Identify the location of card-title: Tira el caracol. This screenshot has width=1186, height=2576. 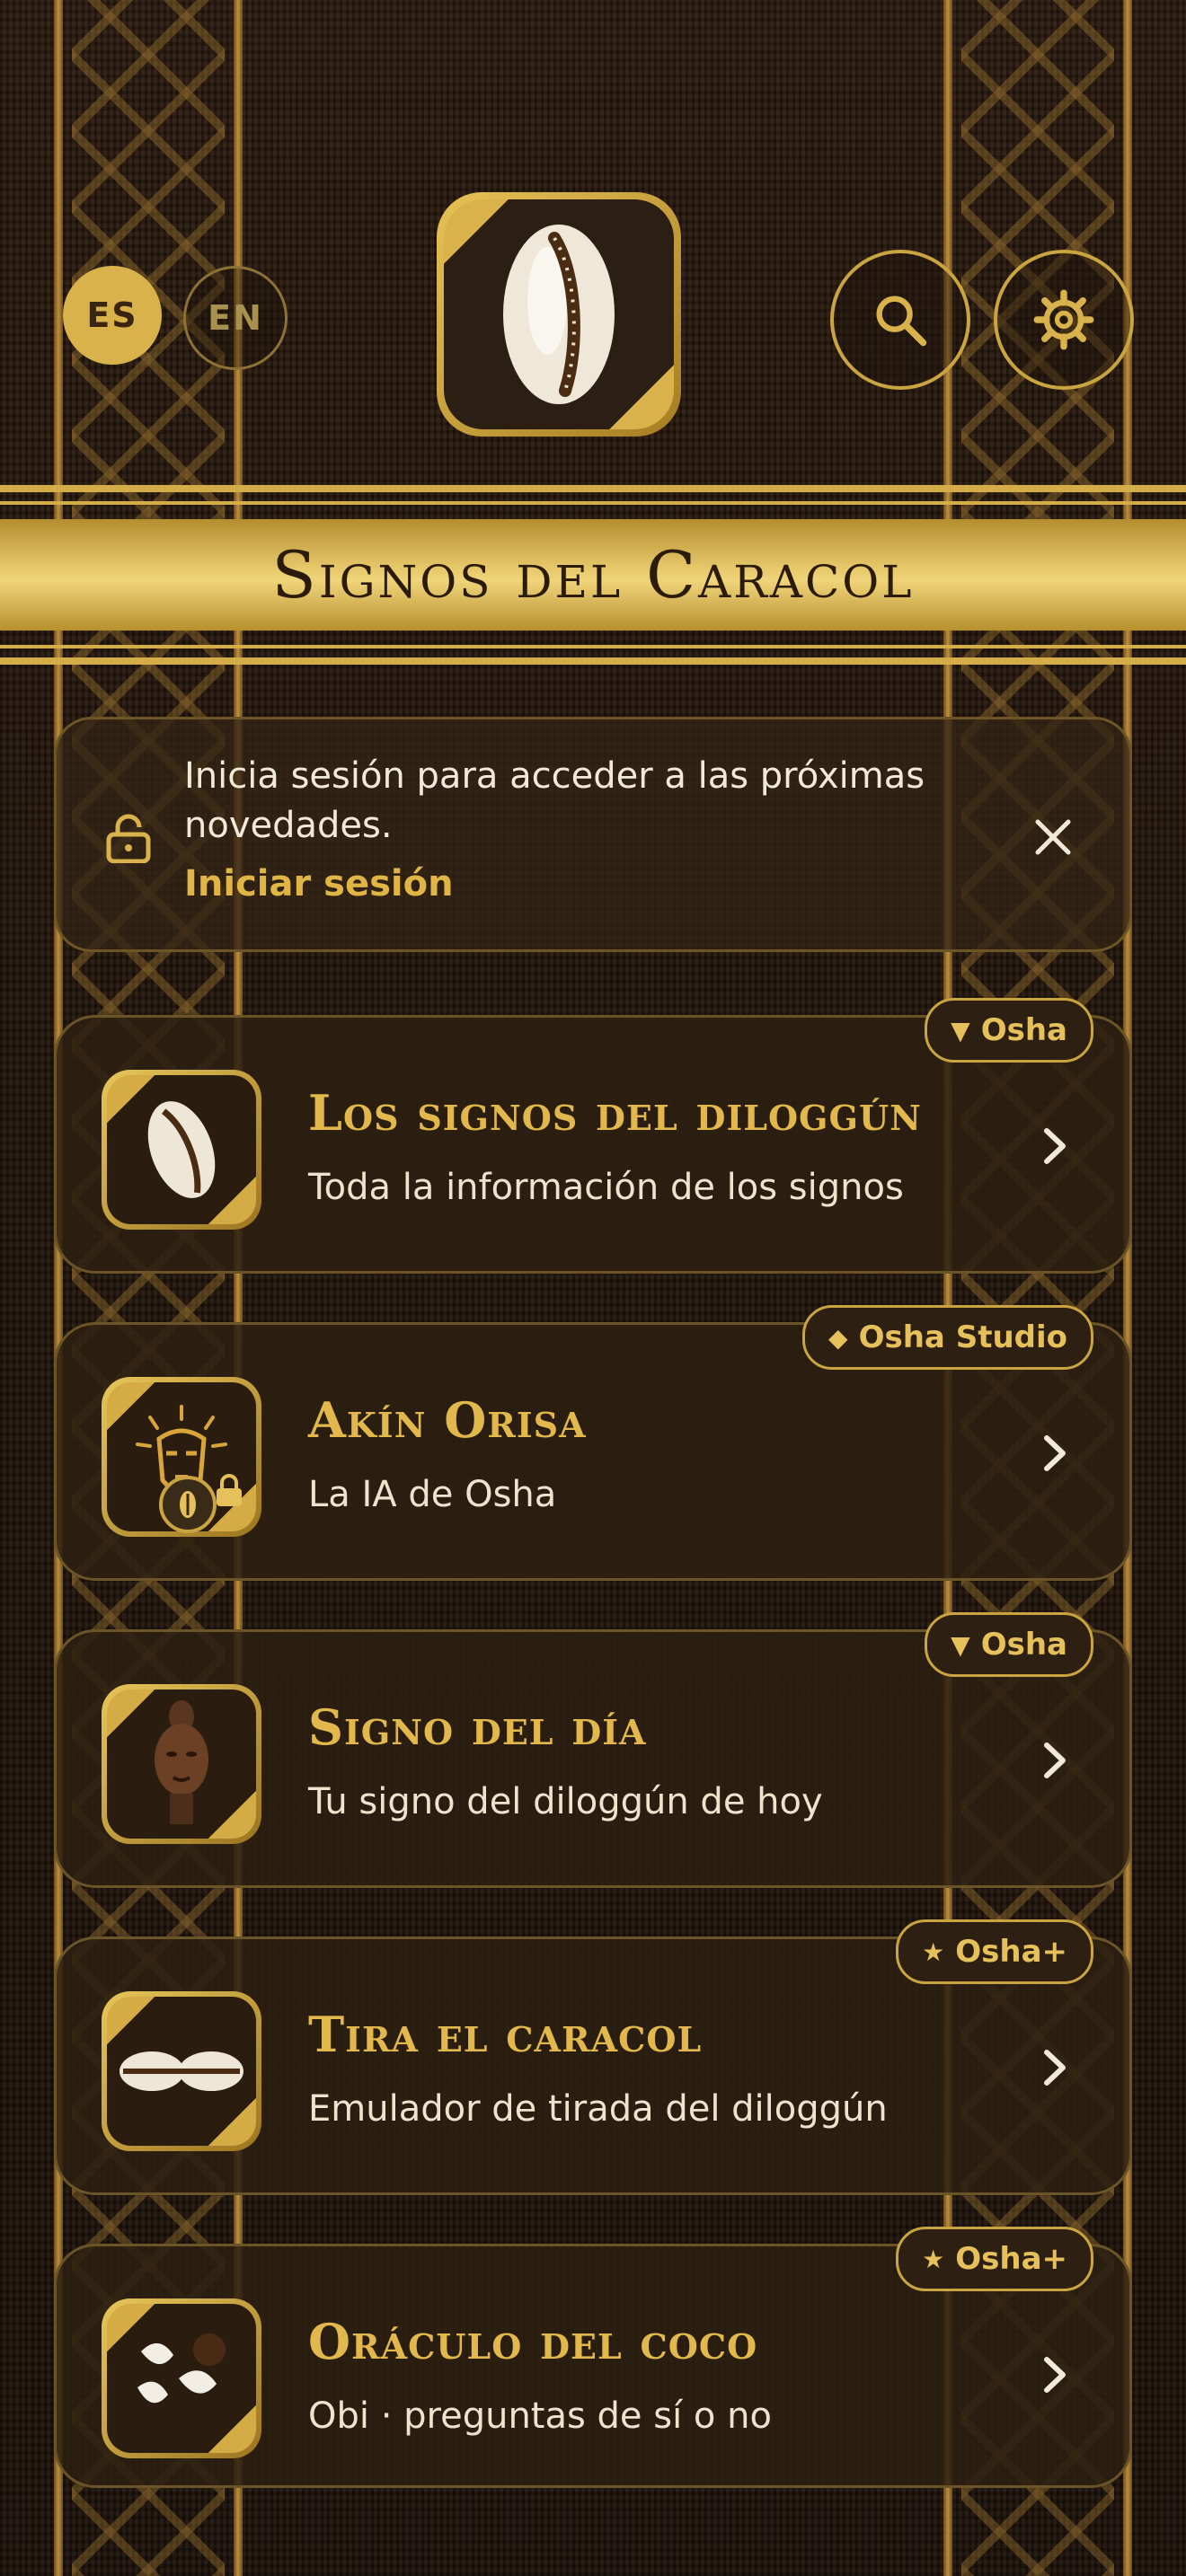
(505, 2034).